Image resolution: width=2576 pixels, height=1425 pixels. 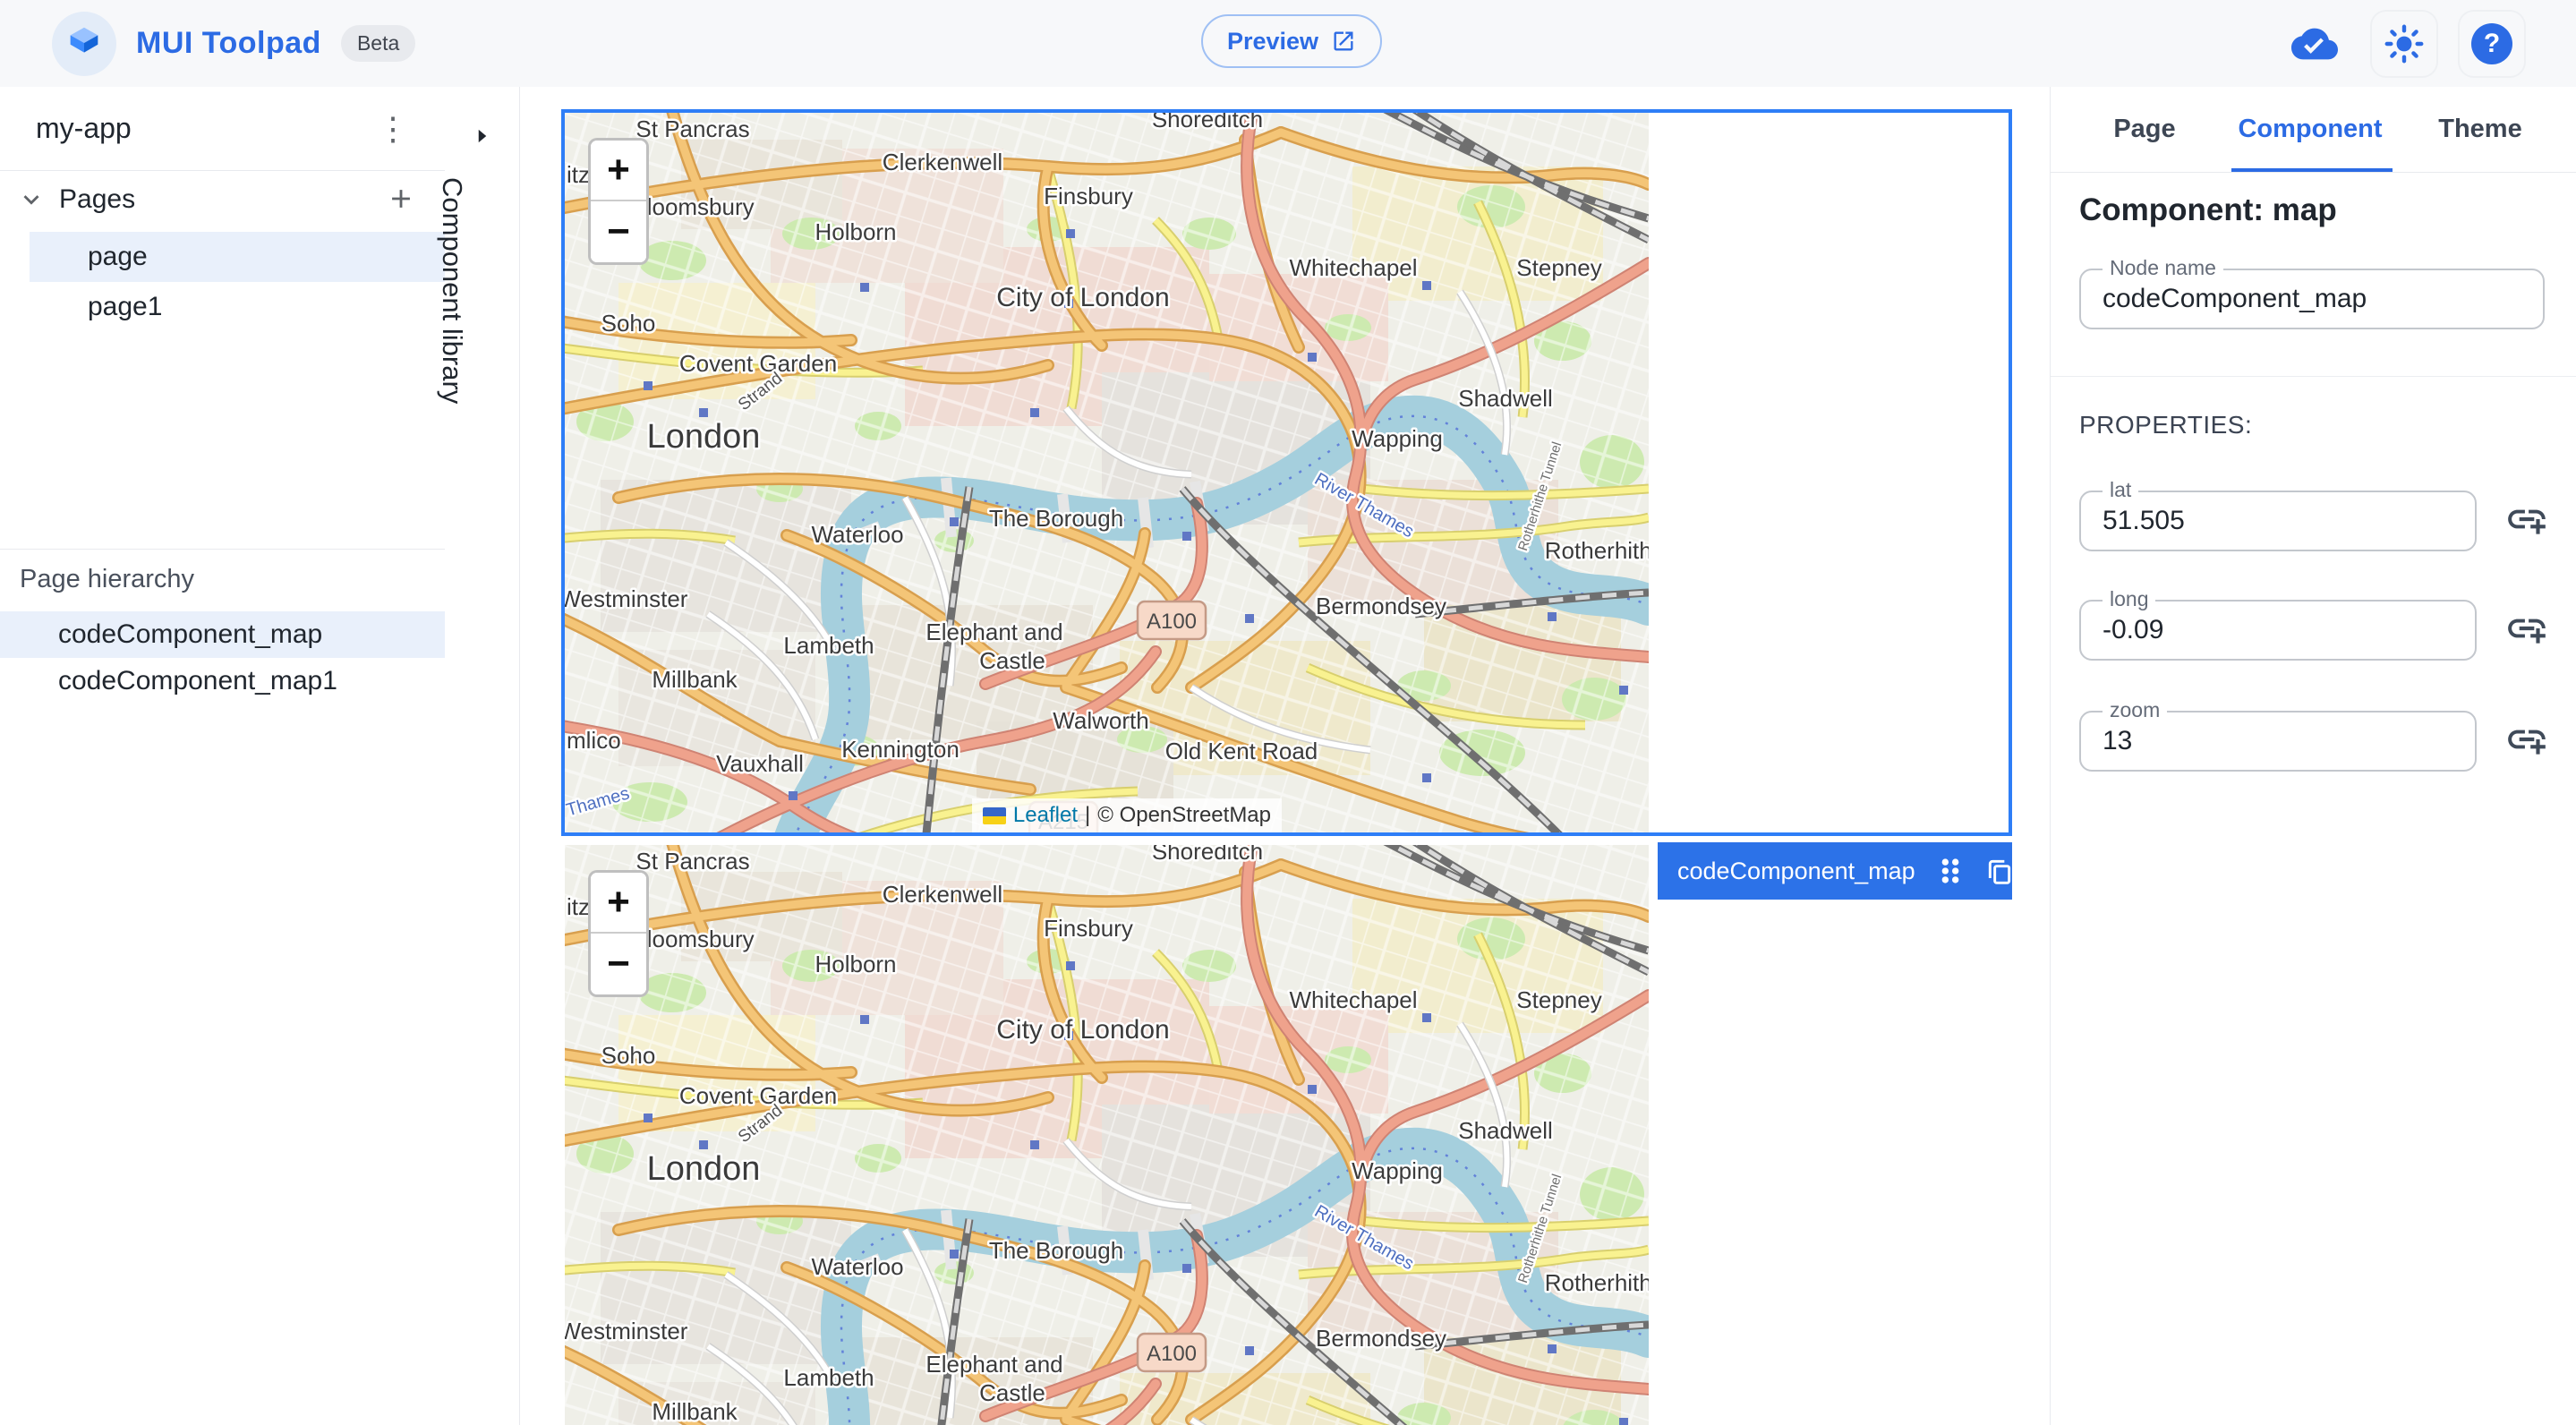 I want to click on selected-node-toolbar: codeComponent_map, so click(x=1857, y=871).